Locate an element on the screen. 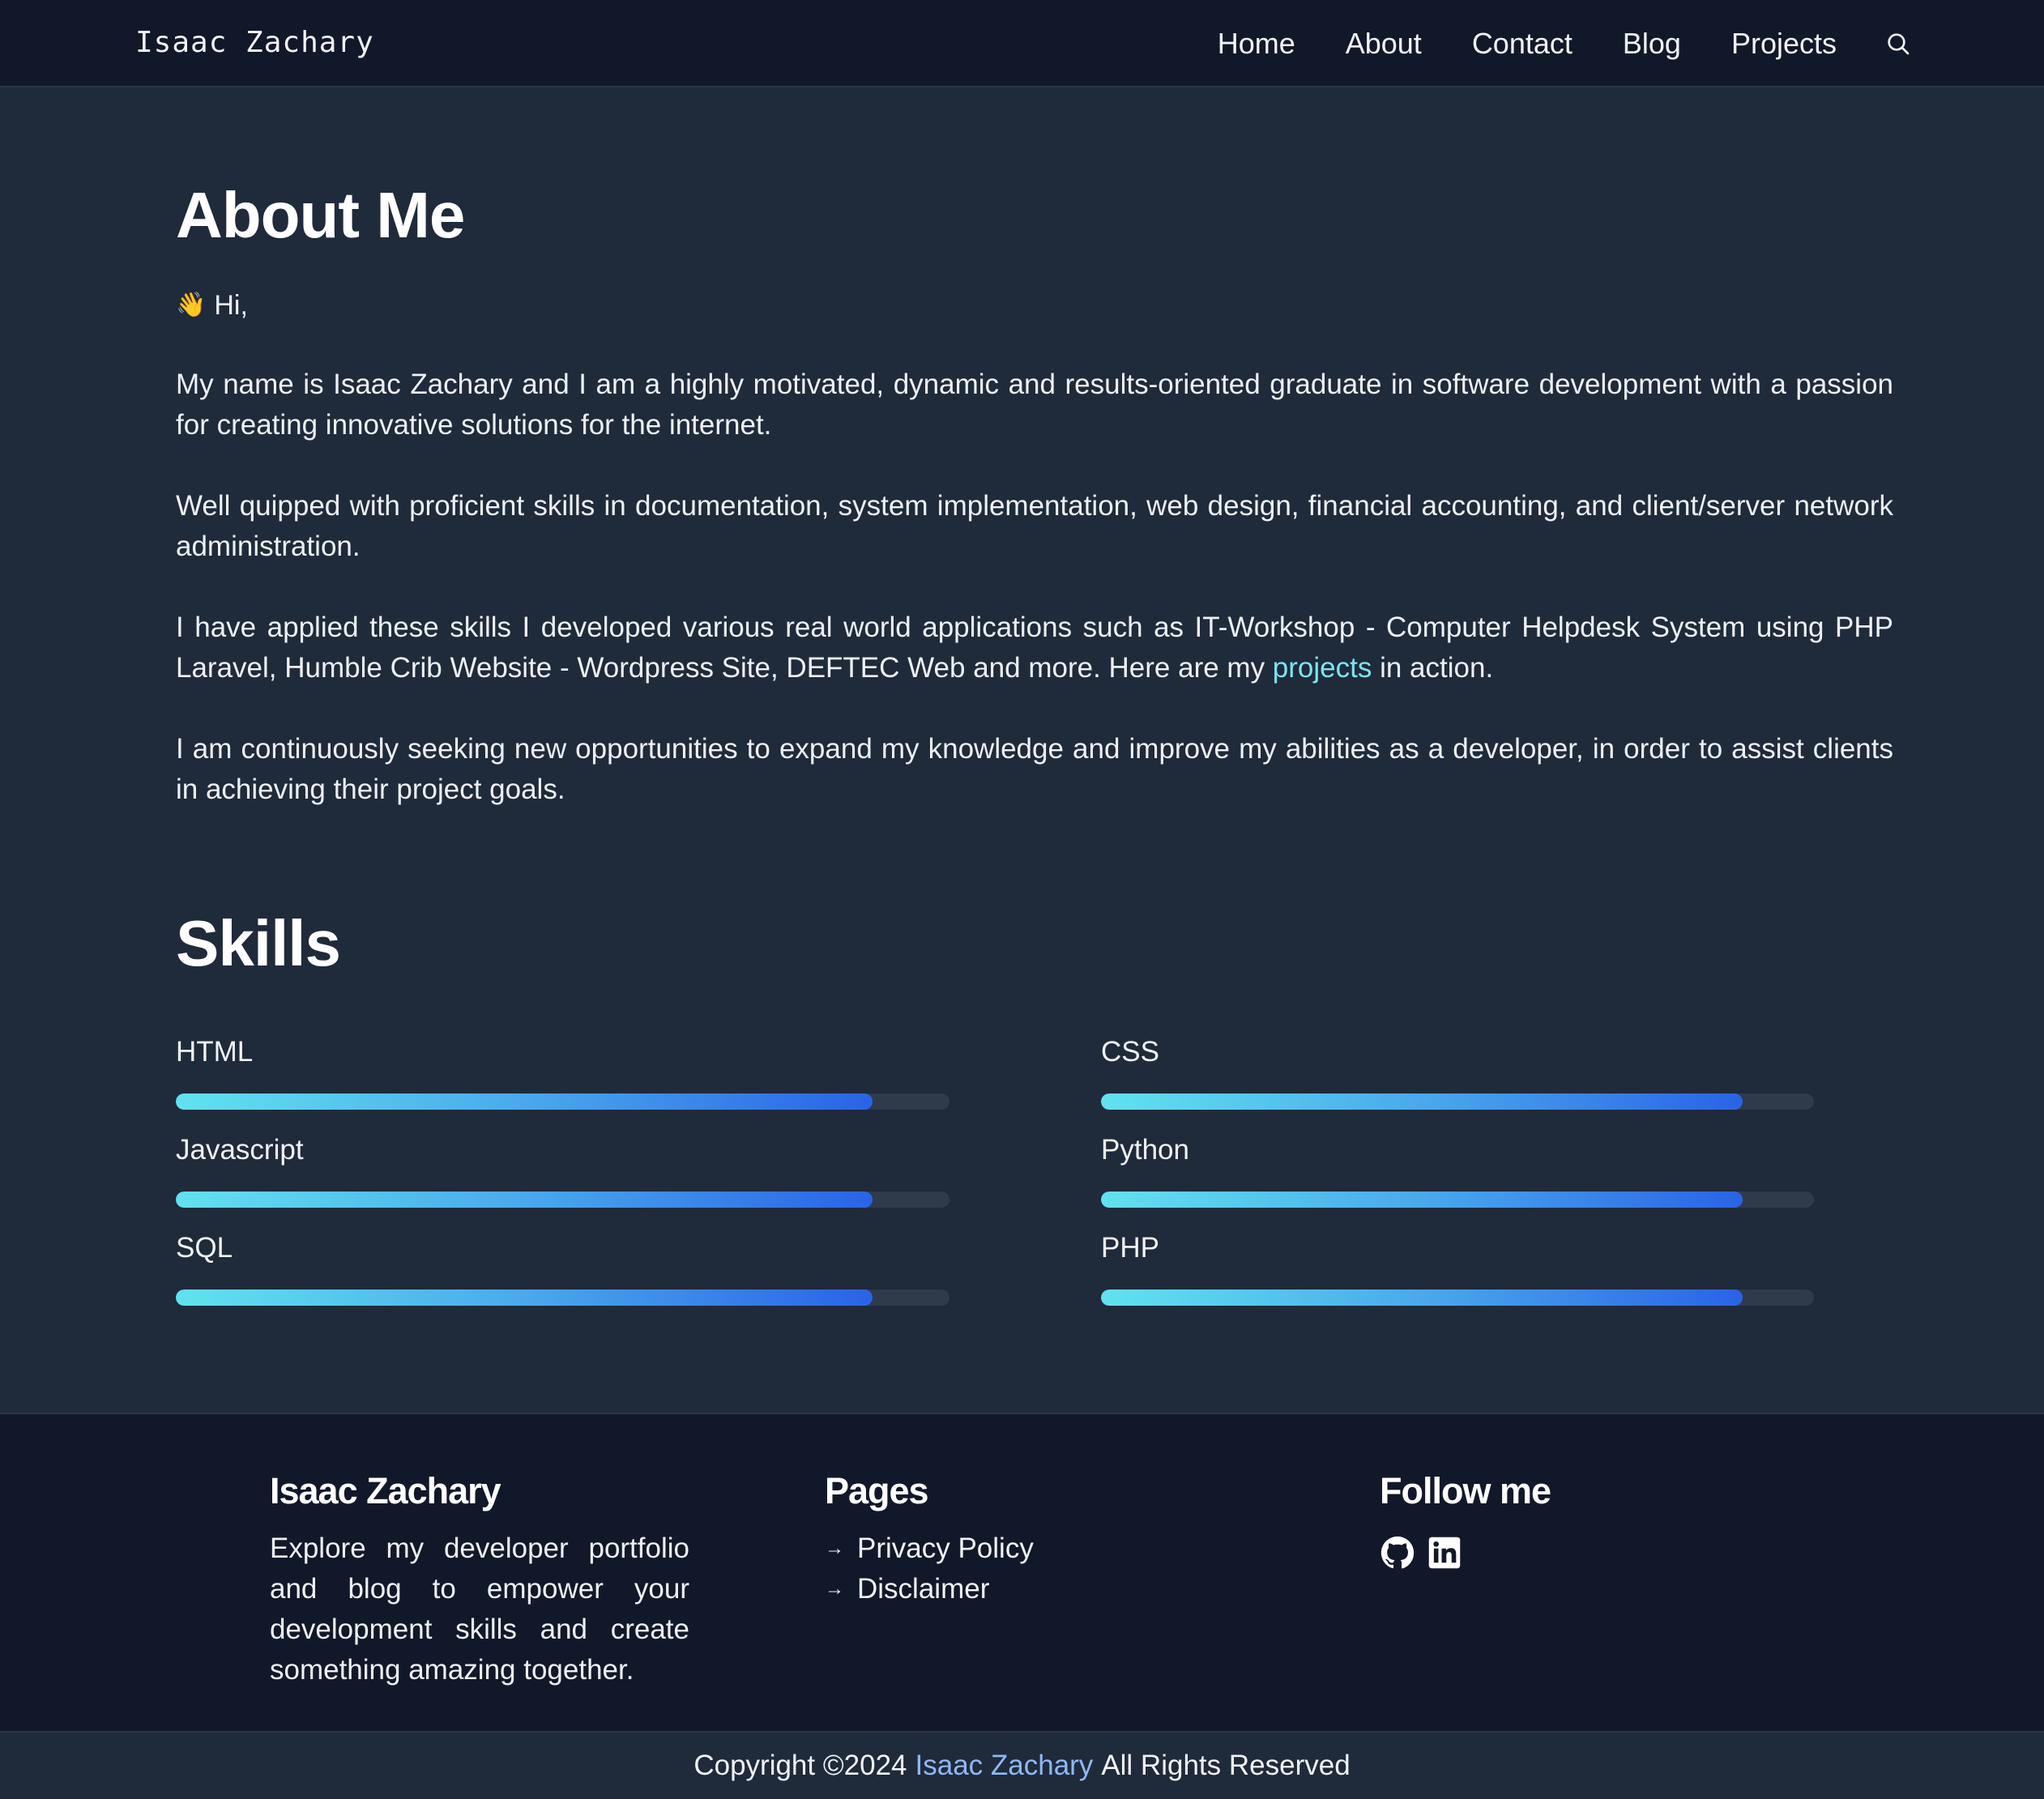 This screenshot has height=1799, width=2044. footer-follow-title: Follow me is located at coordinates (1465, 1490).